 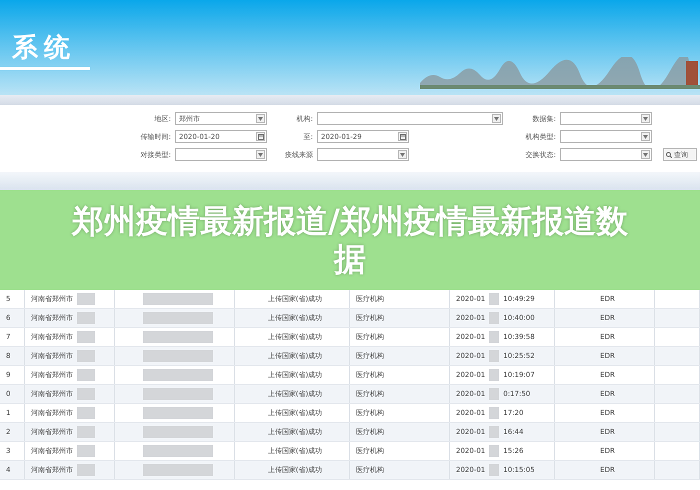 I want to click on system-title: 系统, so click(x=45, y=50).